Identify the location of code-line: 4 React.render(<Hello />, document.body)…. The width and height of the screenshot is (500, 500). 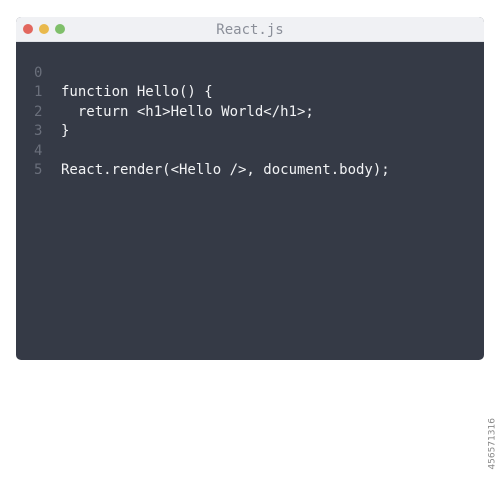
(250, 150).